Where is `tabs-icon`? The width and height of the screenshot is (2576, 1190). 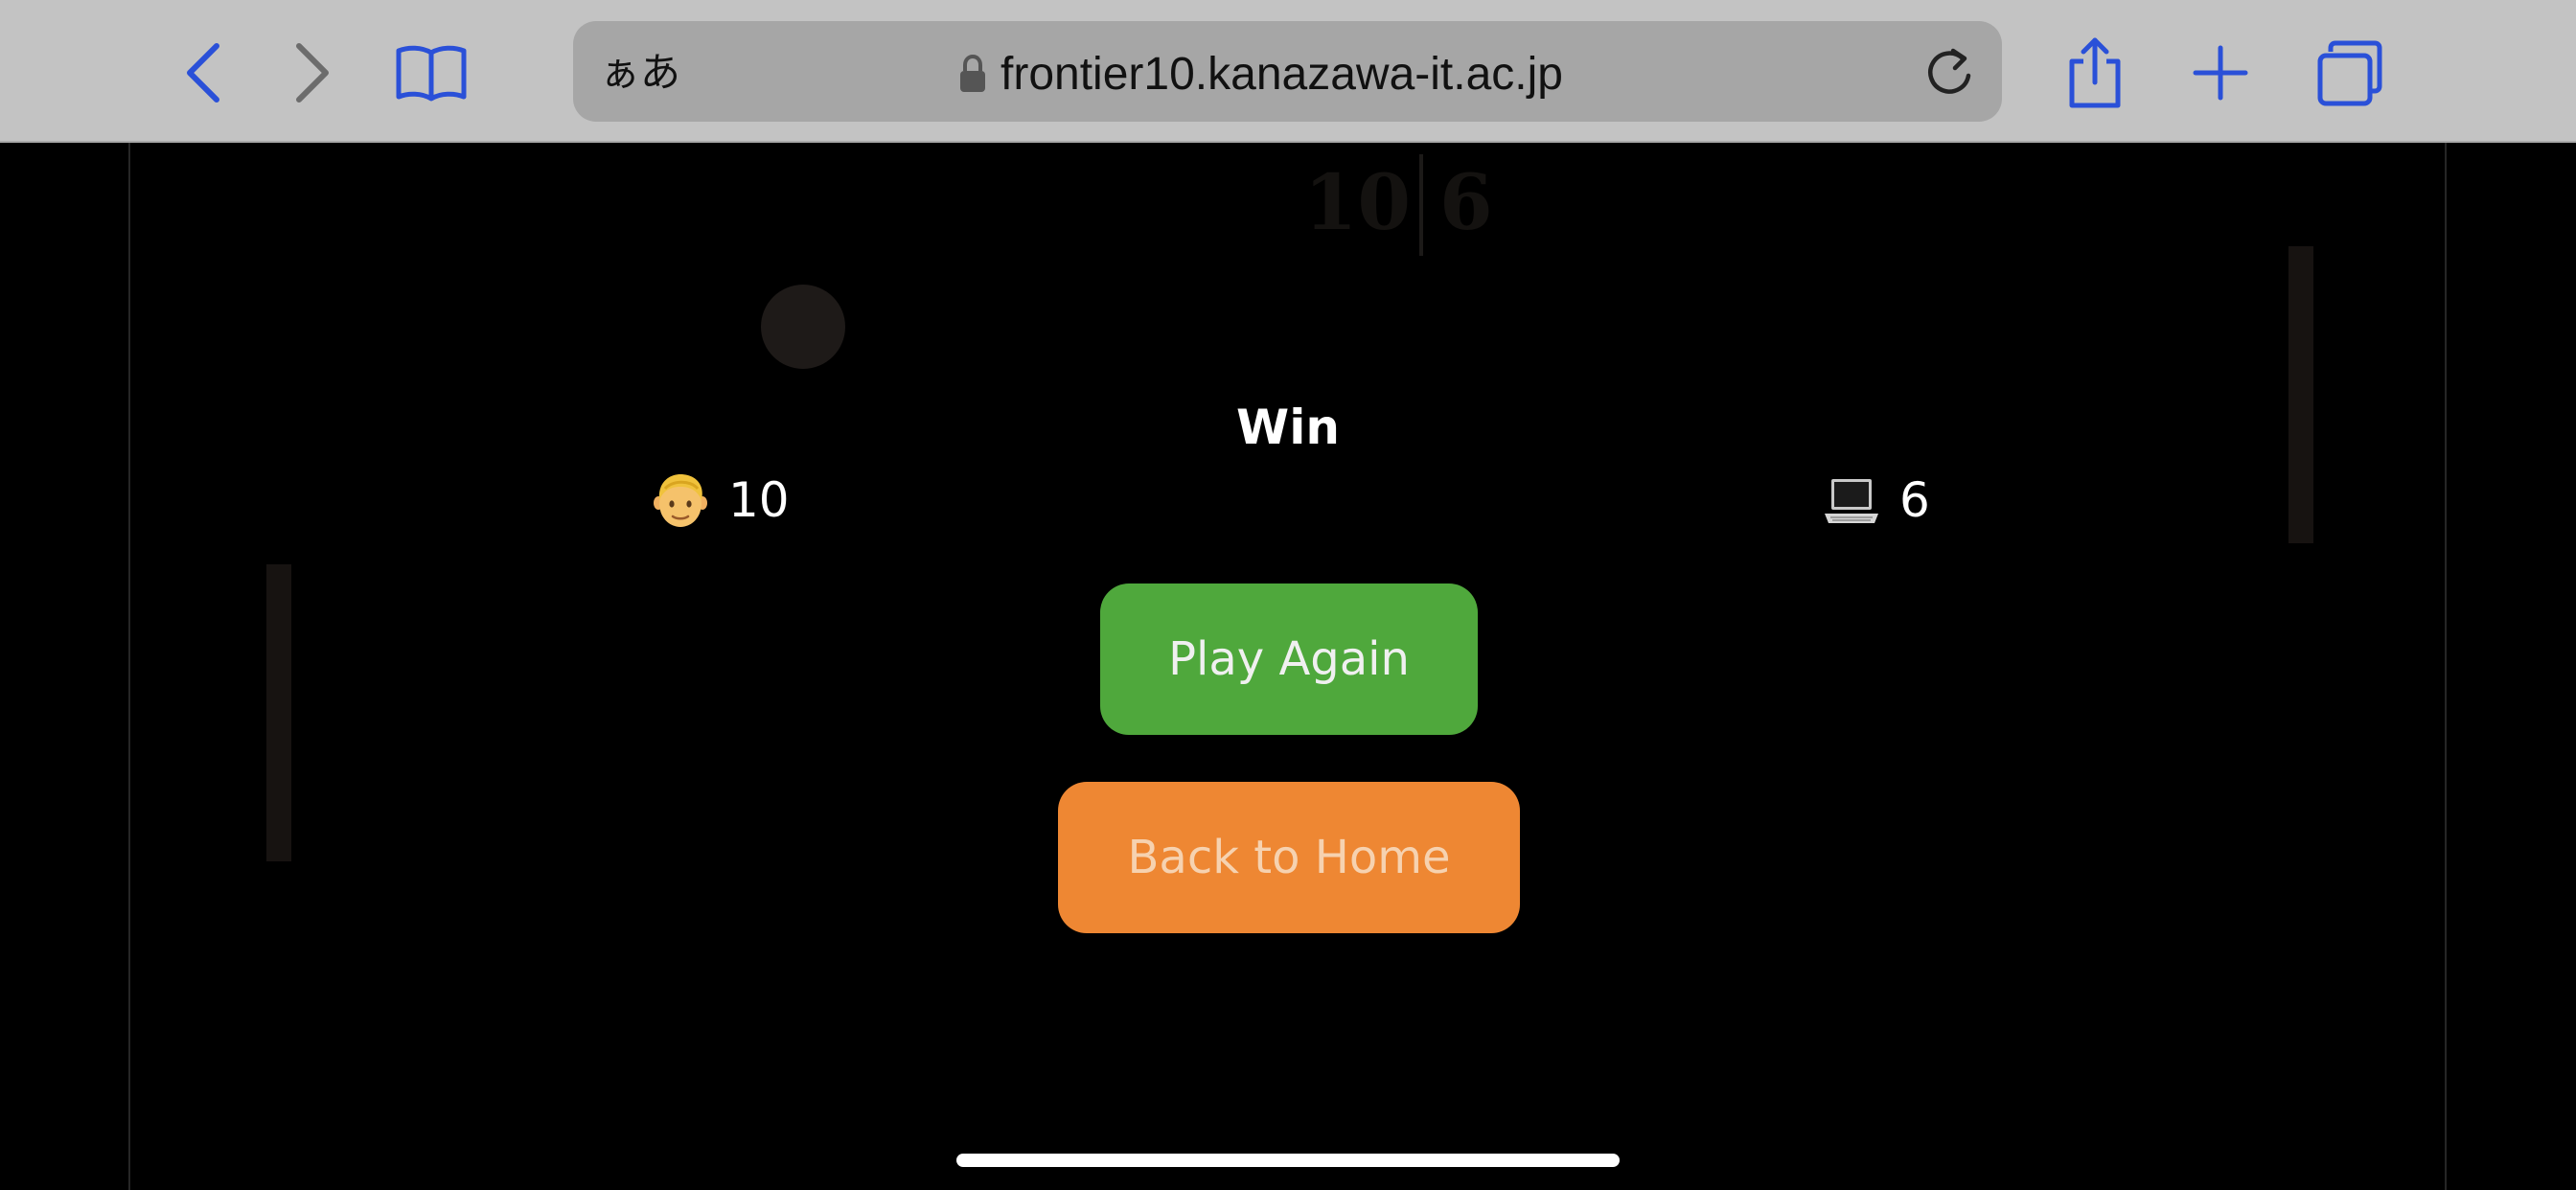
tabs-icon is located at coordinates (2349, 73).